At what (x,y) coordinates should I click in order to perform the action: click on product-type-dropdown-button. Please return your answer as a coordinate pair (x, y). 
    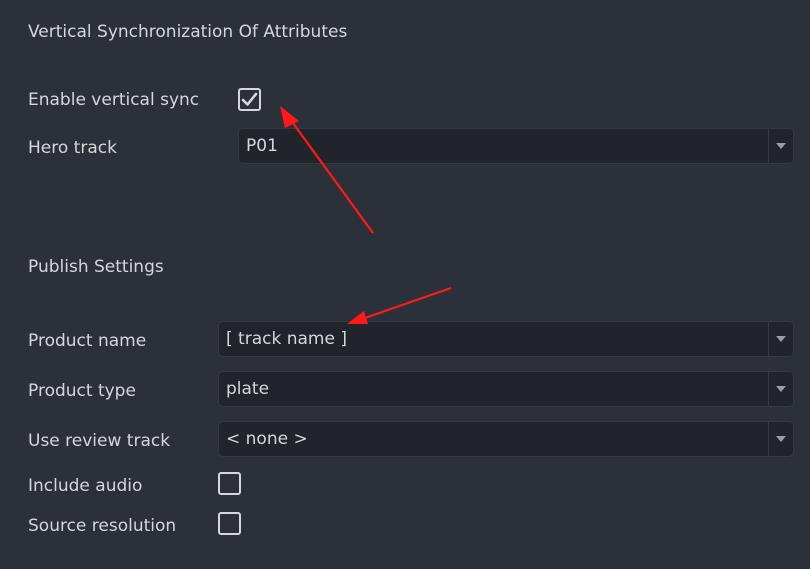
    Looking at the image, I should click on (780, 389).